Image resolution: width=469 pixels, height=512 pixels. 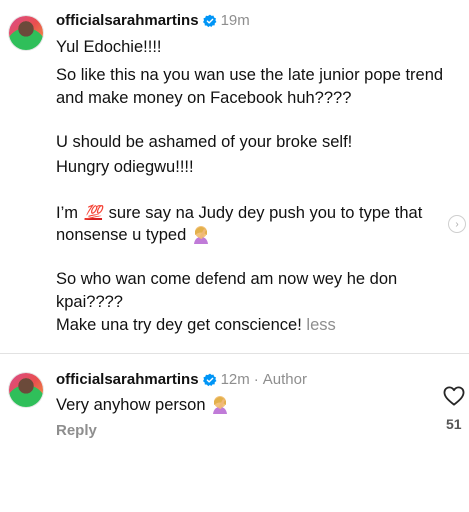 What do you see at coordinates (76, 430) in the screenshot?
I see `reply-button: Reply` at bounding box center [76, 430].